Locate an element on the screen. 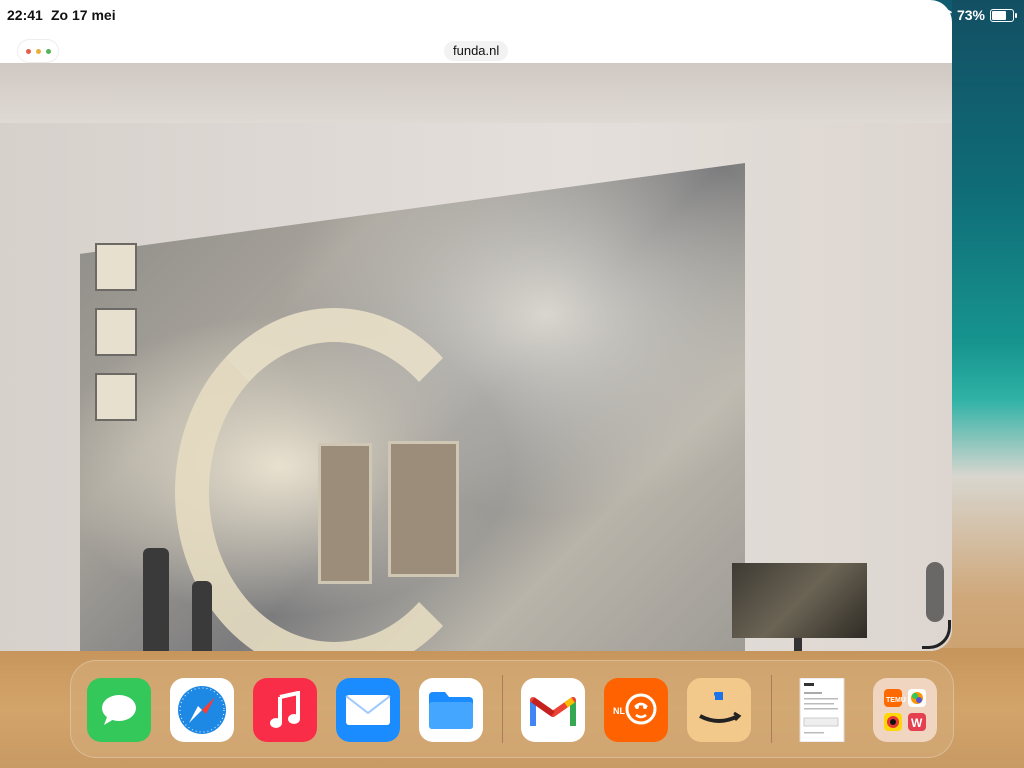  battery-percent: 73% is located at coordinates (970, 15).